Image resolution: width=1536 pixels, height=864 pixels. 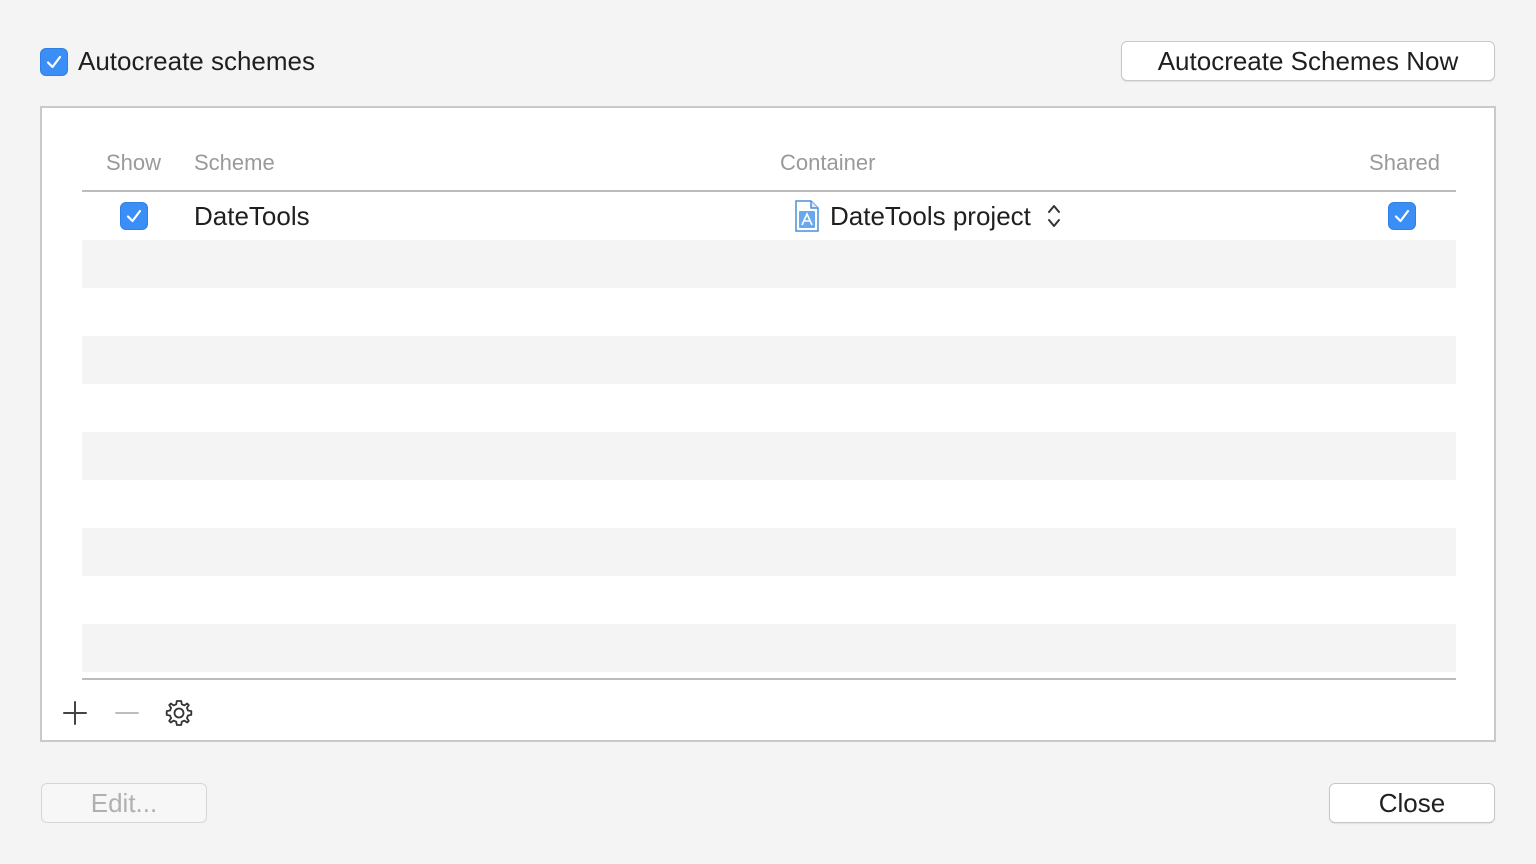 I want to click on table-header: Show Scheme Container Shared, so click(x=769, y=165).